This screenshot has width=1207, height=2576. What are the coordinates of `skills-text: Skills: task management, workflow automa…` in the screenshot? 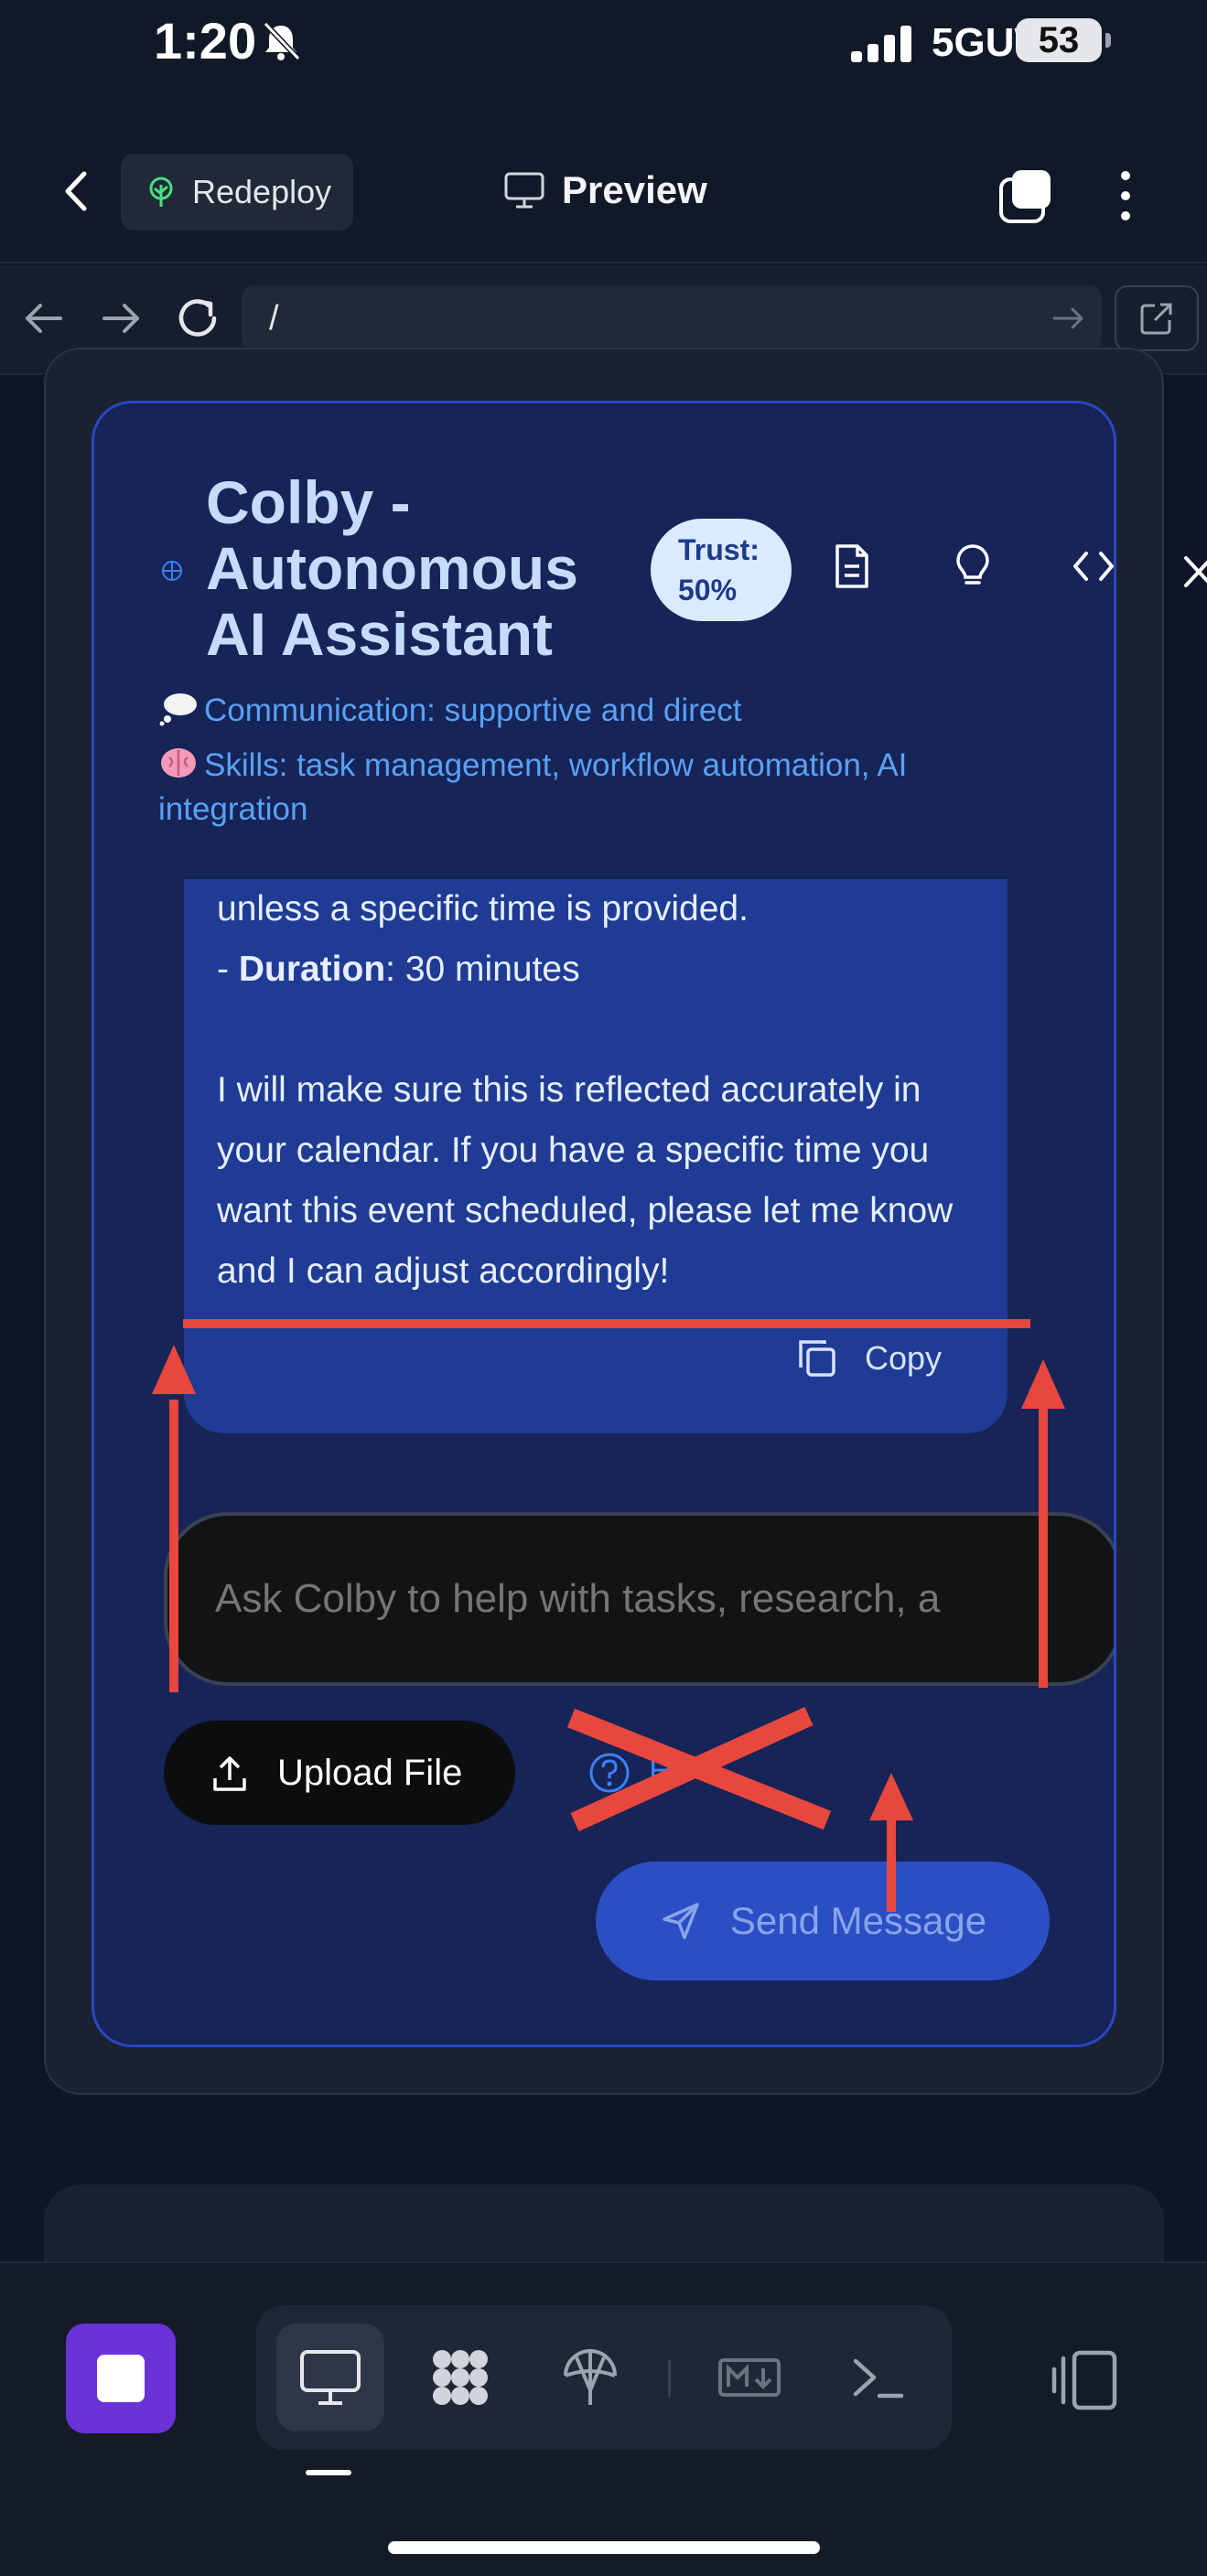 It's located at (533, 787).